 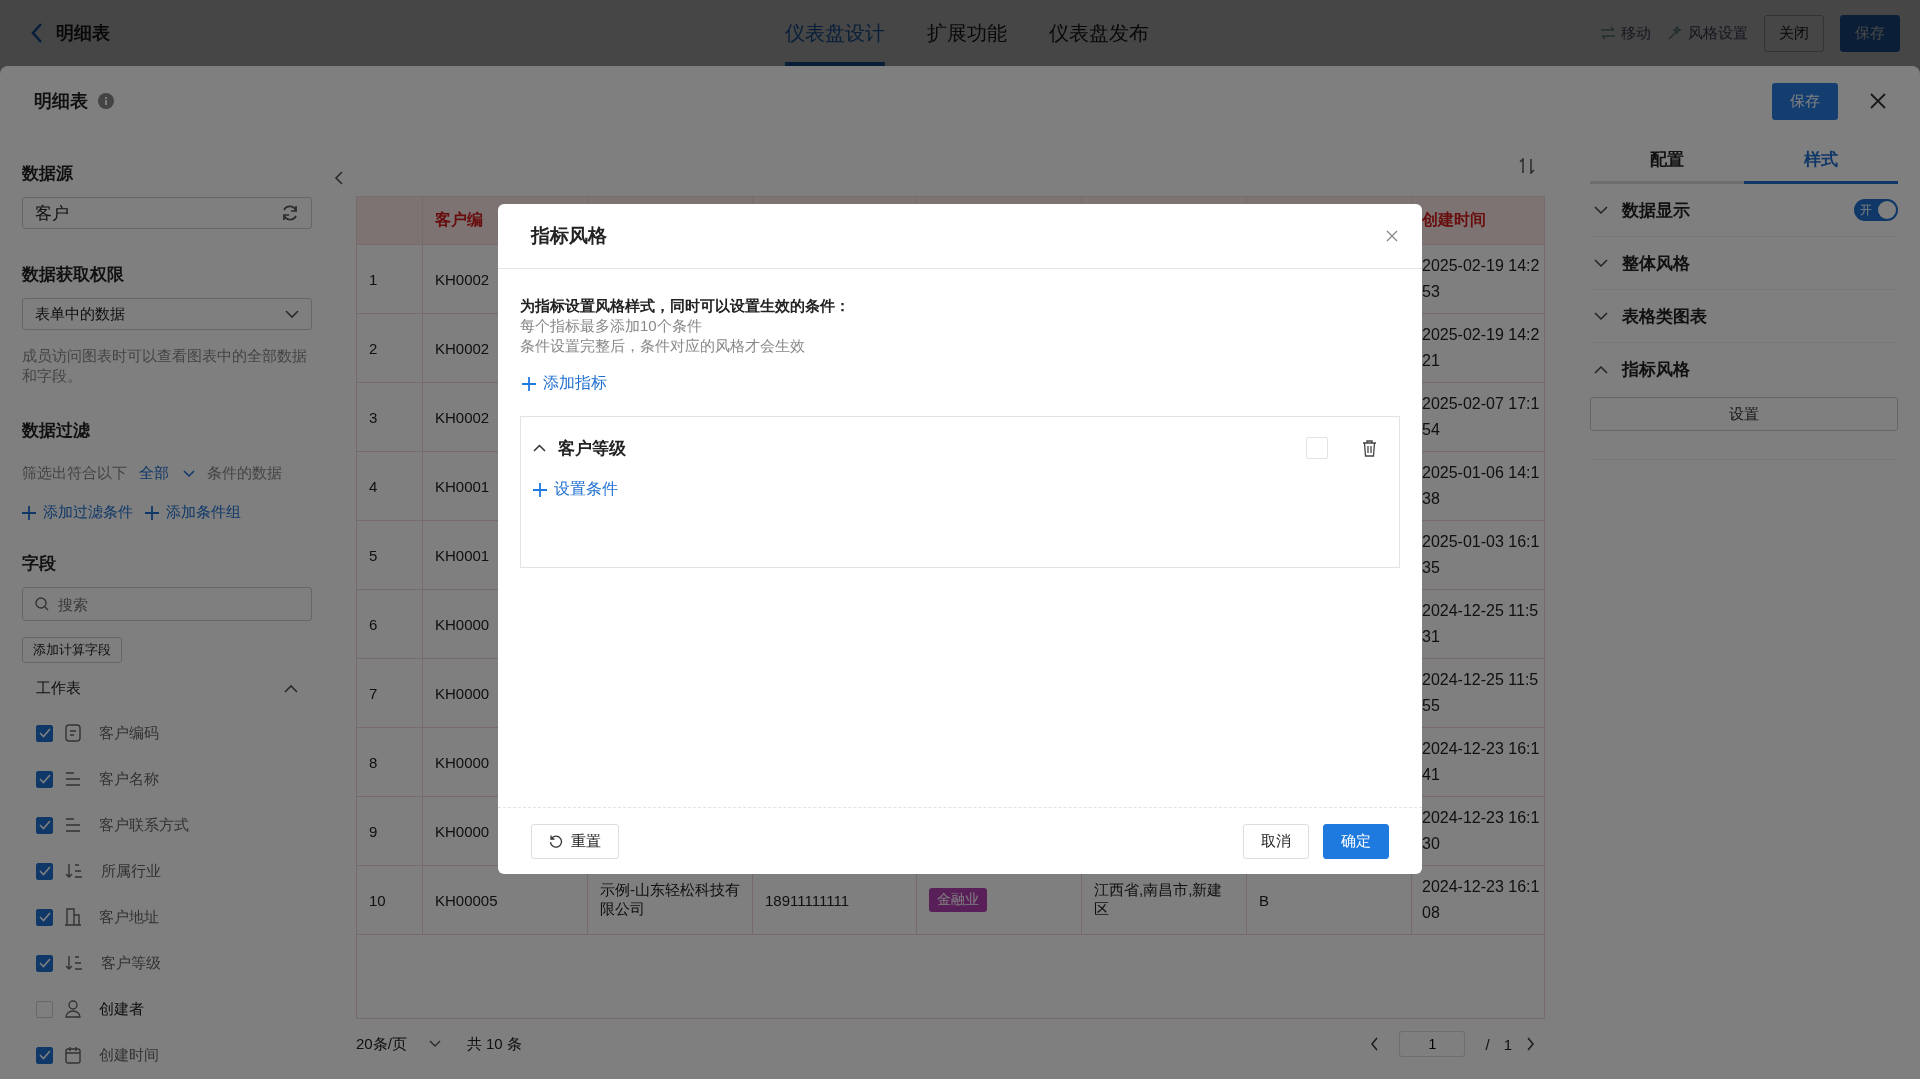 What do you see at coordinates (685, 306) in the screenshot?
I see `dialog-intro: 为指标设置风格样式，同时可以设置生效的条件：` at bounding box center [685, 306].